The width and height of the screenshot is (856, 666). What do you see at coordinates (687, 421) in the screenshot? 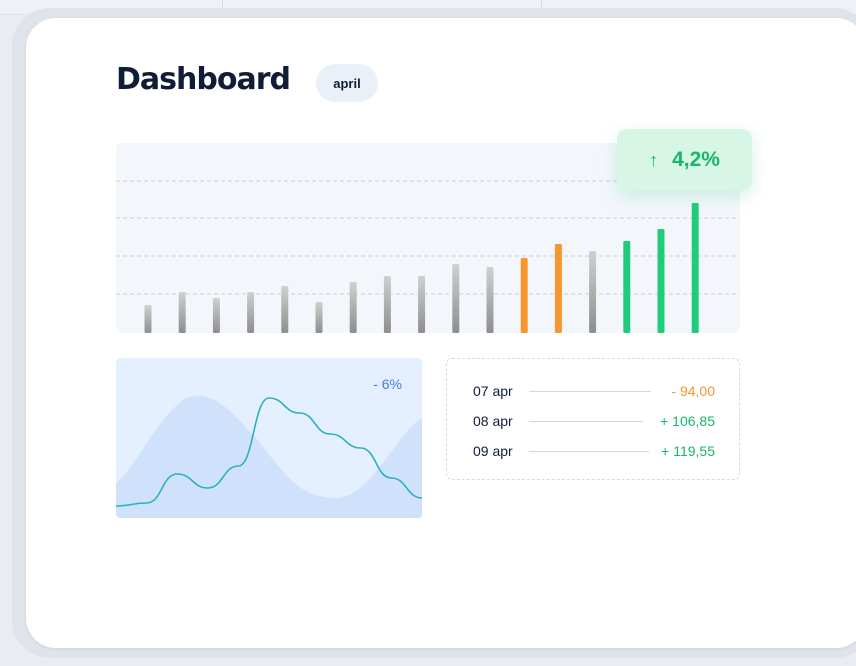
I see `transaction-amount: + 106,85` at bounding box center [687, 421].